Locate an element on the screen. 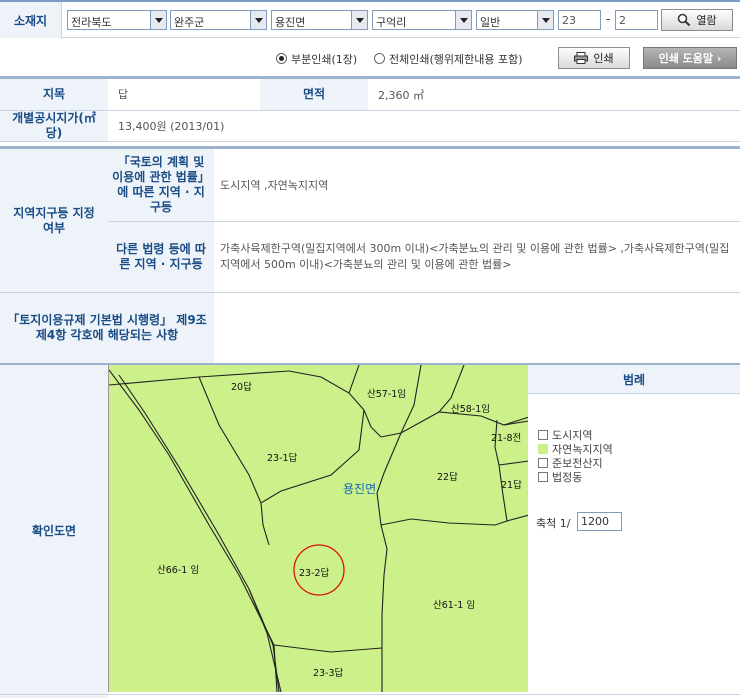 The width and height of the screenshot is (740, 698). law2-label: 다른 법령 등에 따른 지역 · 지구등 is located at coordinates (161, 257).